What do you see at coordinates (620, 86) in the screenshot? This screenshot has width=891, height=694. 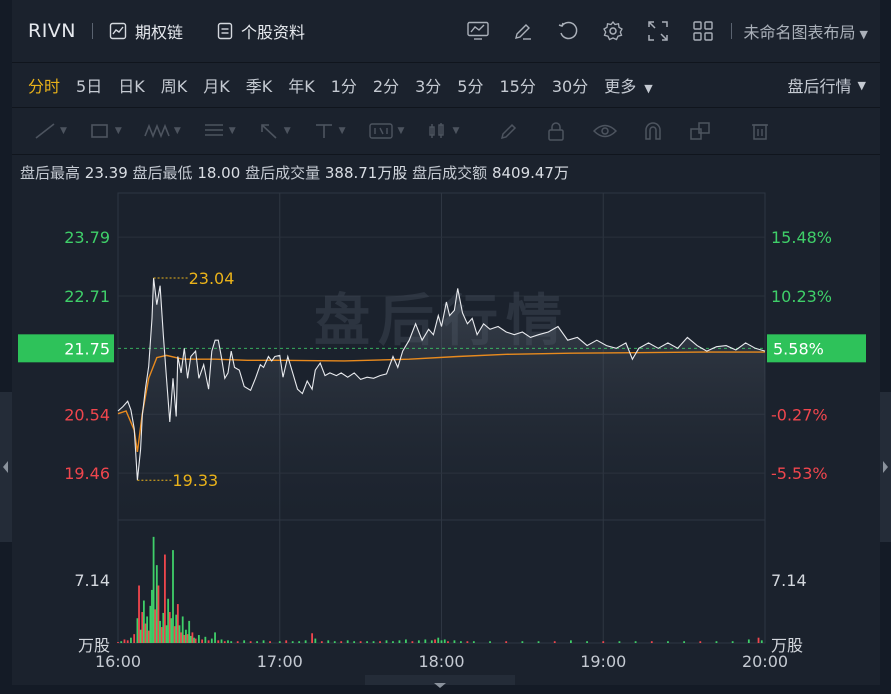 I see `more-label: 更多` at bounding box center [620, 86].